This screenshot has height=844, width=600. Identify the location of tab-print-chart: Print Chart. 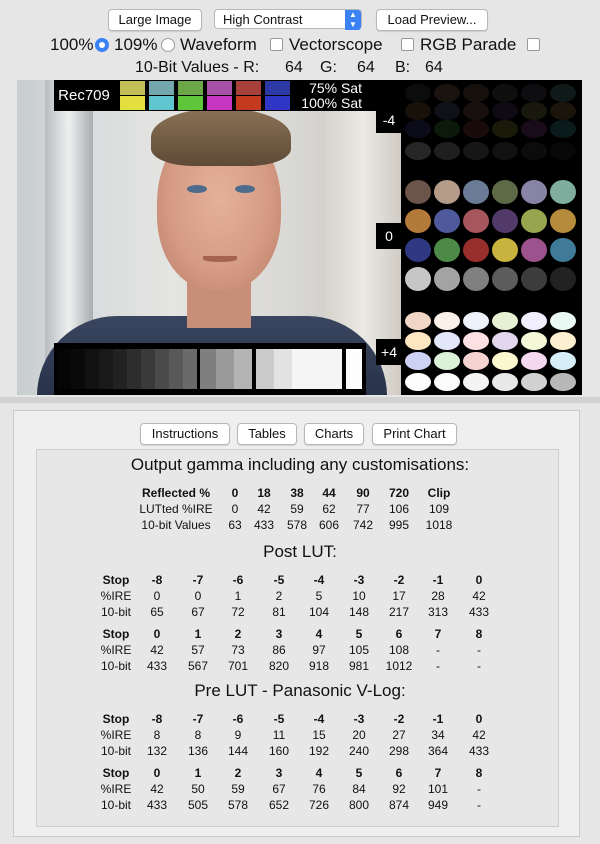
(414, 434).